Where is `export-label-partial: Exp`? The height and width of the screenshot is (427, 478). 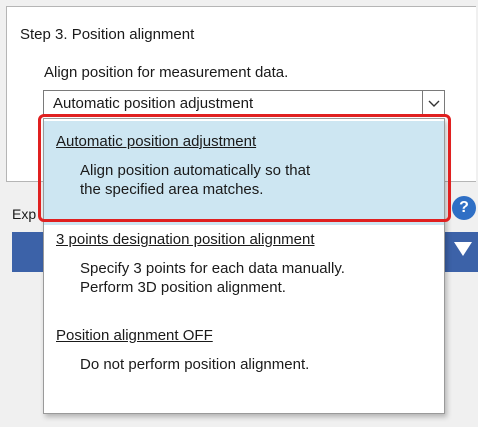 export-label-partial: Exp is located at coordinates (24, 214).